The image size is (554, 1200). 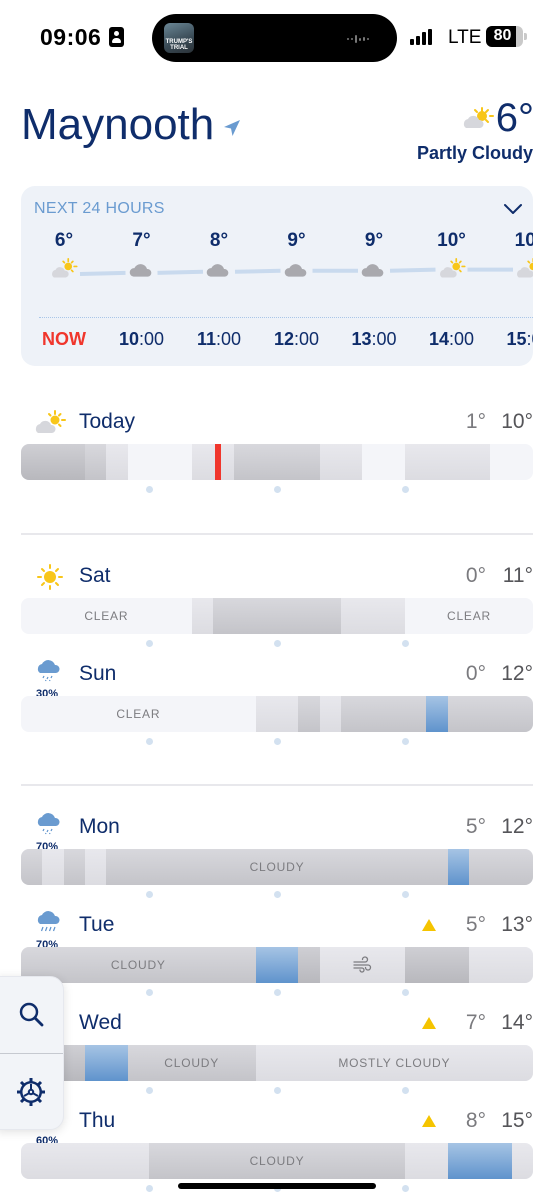 I want to click on day-row-mon: 70% Mon 5° 12° CLOUDY, so click(x=277, y=856).